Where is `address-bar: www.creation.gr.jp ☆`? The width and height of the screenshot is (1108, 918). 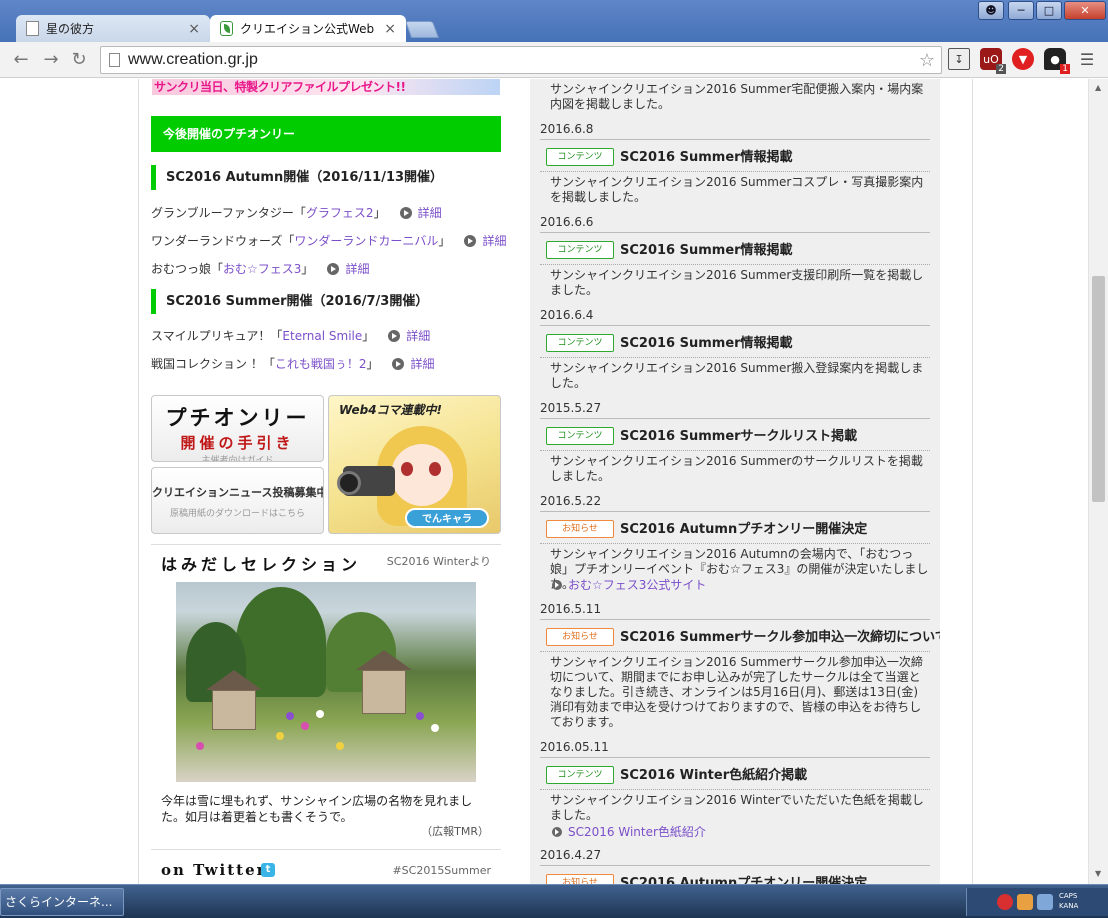 address-bar: www.creation.gr.jp ☆ is located at coordinates (521, 60).